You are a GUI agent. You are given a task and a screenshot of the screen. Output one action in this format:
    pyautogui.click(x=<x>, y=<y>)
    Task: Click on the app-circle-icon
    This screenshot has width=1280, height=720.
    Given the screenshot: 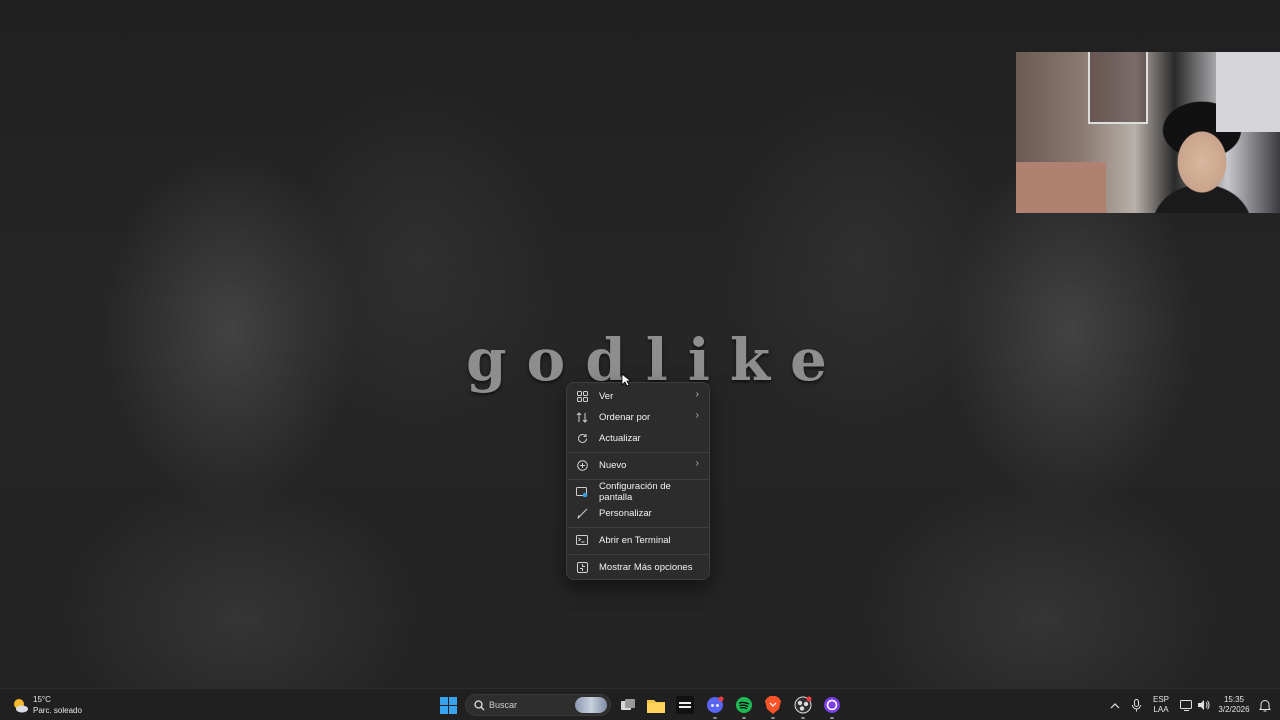 What is the action you would take?
    pyautogui.click(x=832, y=705)
    